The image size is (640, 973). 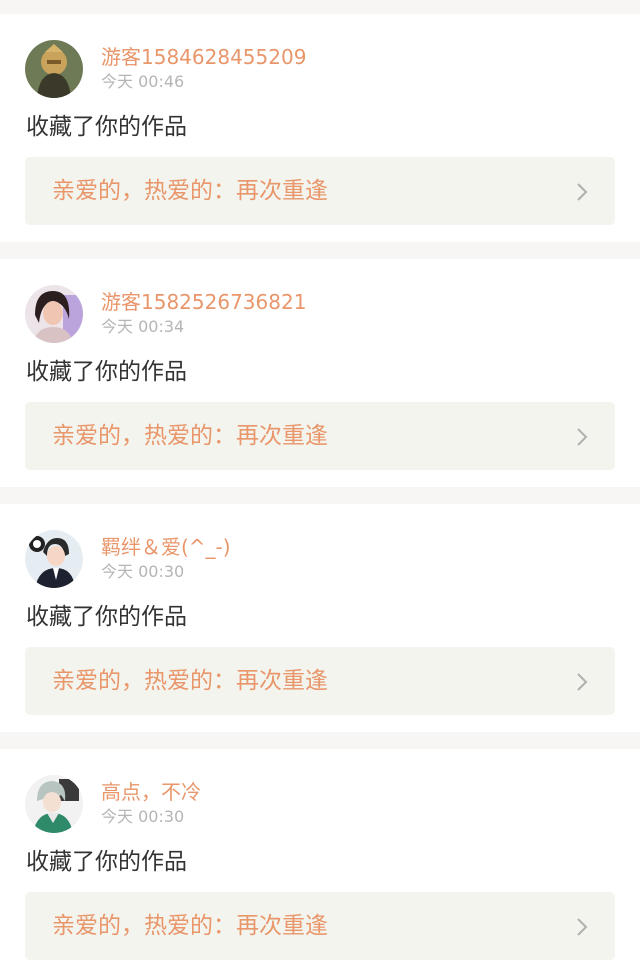 What do you see at coordinates (203, 302) in the screenshot?
I see `username: 游客1582526736821` at bounding box center [203, 302].